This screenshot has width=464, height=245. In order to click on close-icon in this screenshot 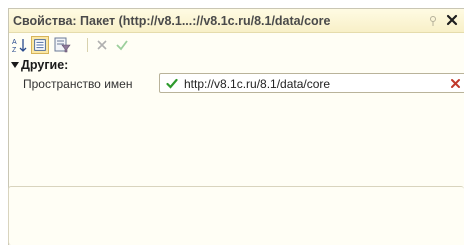, I will do `click(452, 20)`.